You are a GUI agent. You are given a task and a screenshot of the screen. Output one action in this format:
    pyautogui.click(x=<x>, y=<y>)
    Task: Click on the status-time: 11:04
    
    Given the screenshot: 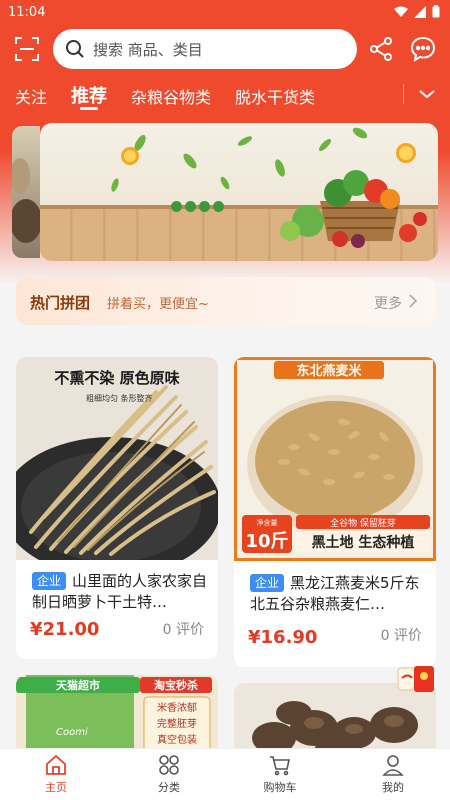 What is the action you would take?
    pyautogui.click(x=27, y=12)
    